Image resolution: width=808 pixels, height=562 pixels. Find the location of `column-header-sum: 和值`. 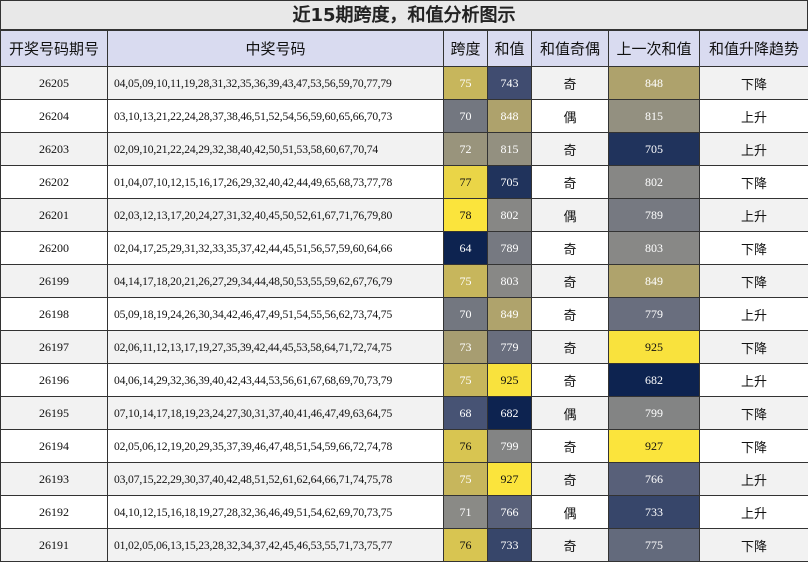

column-header-sum: 和值 is located at coordinates (509, 48).